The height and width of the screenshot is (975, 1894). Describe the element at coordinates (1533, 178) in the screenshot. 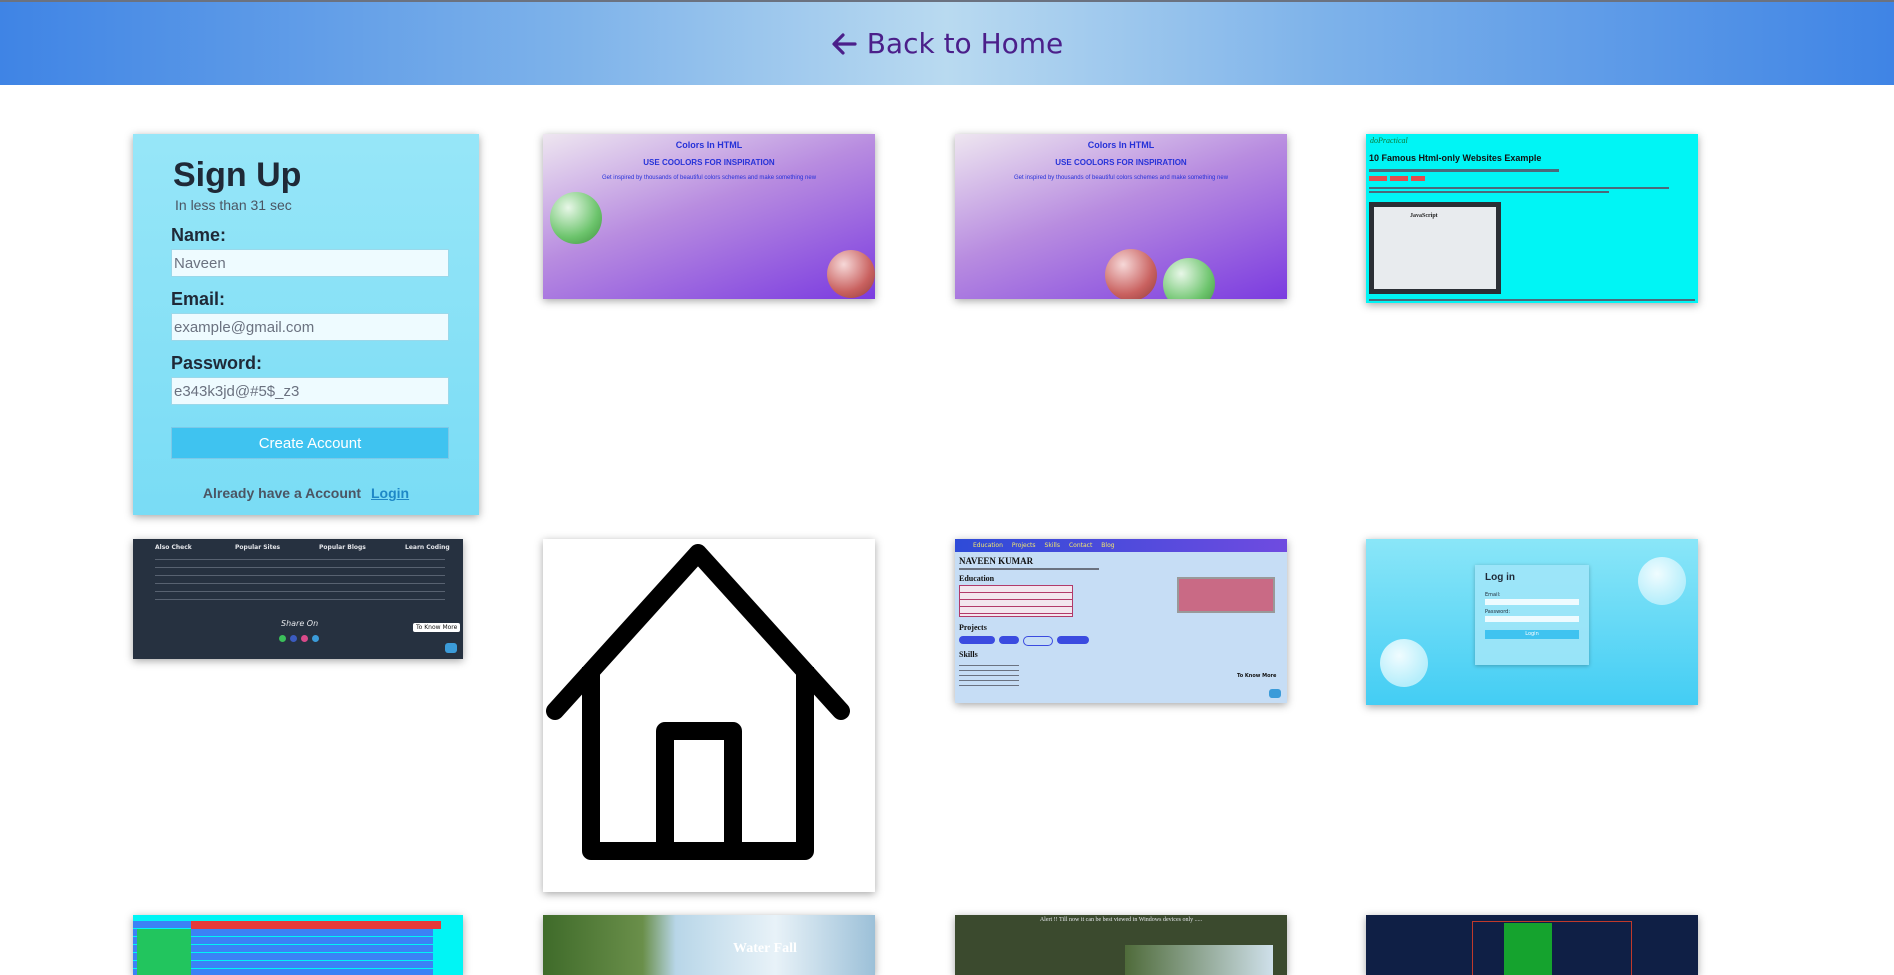

I see `tag-row` at that location.